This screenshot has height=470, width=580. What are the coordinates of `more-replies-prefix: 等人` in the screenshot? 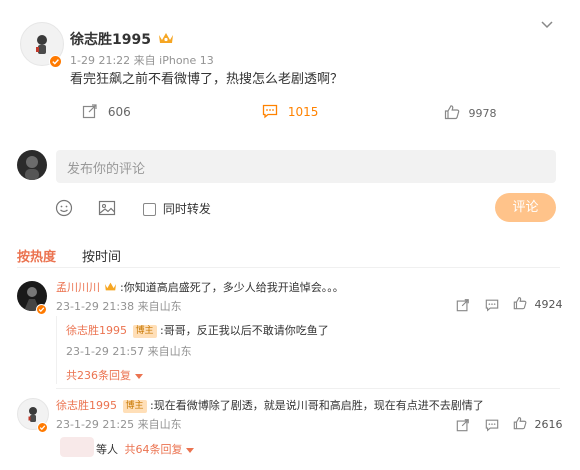 It's located at (107, 449).